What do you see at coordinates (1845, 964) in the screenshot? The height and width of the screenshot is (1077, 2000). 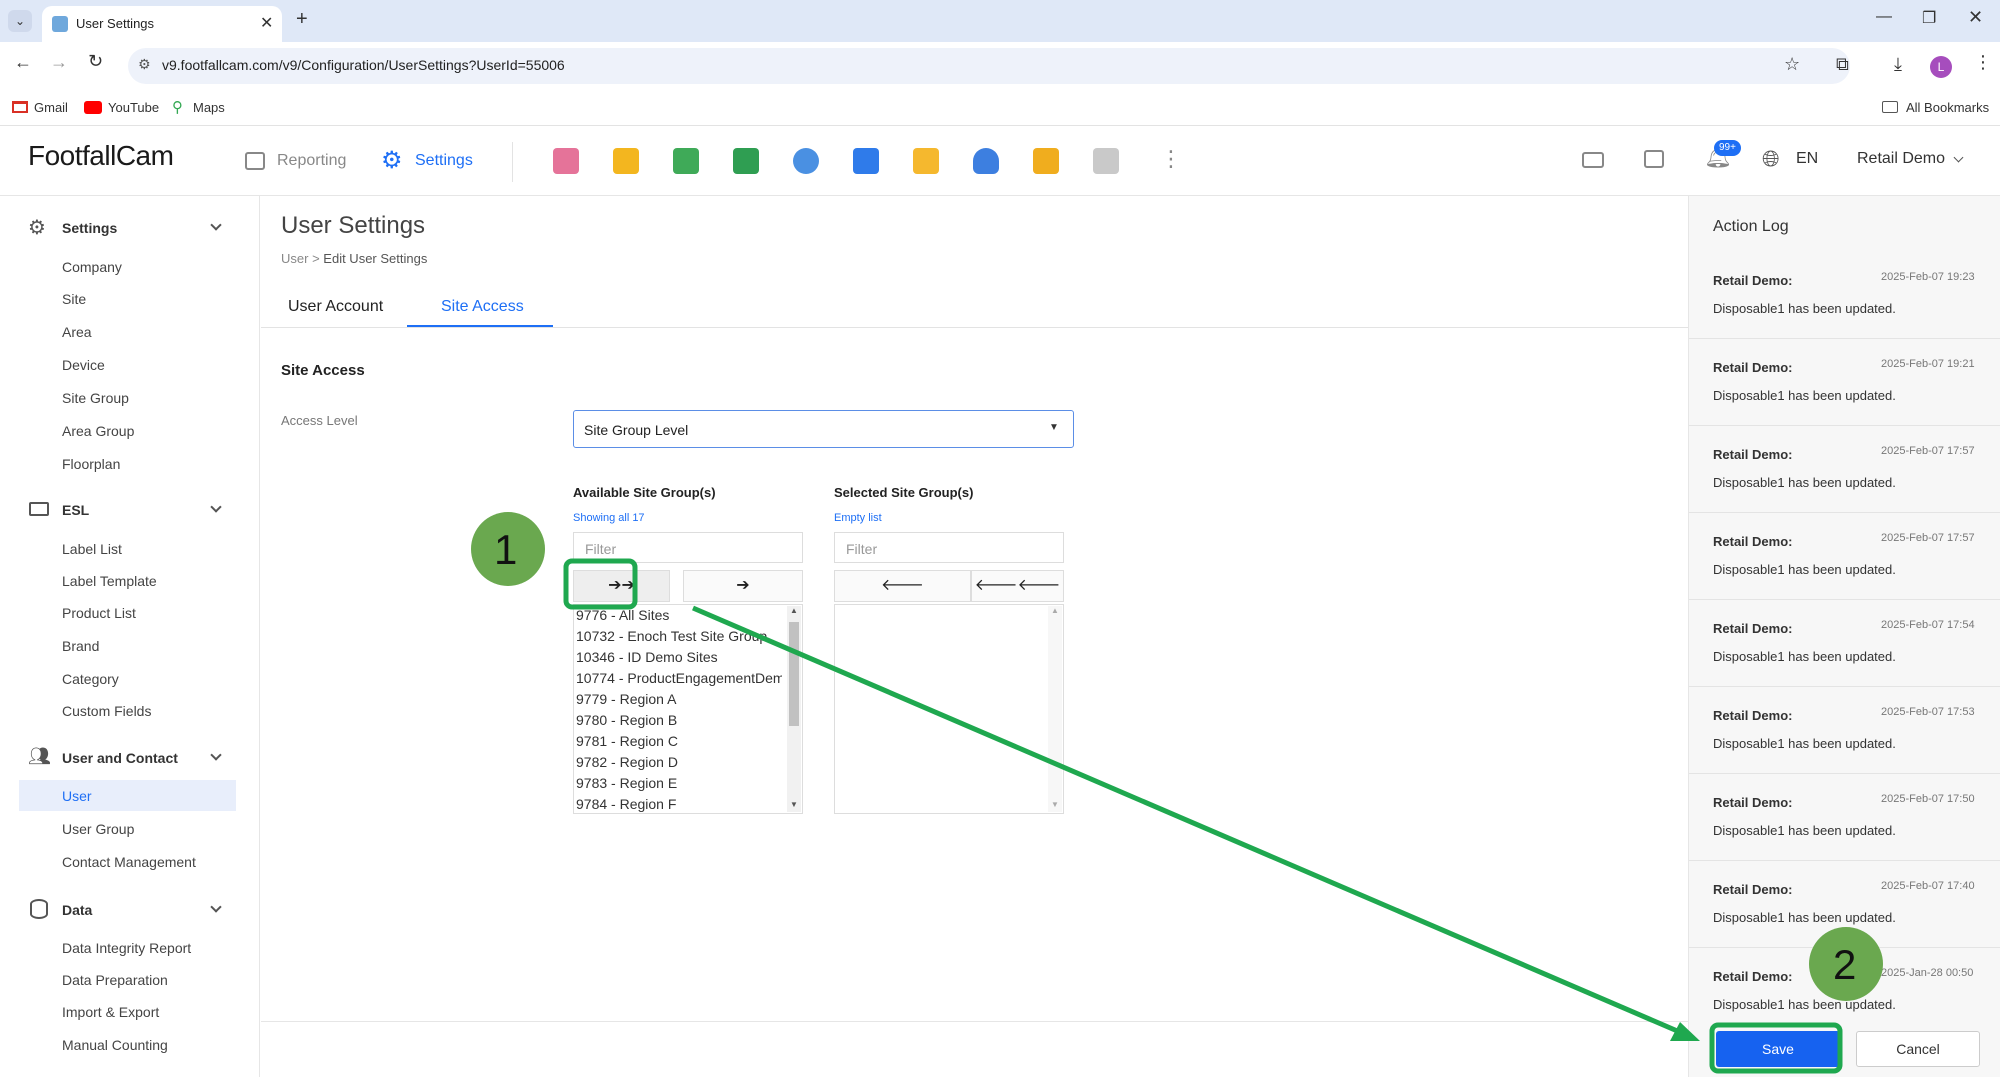 I see `step-2-label: 2` at bounding box center [1845, 964].